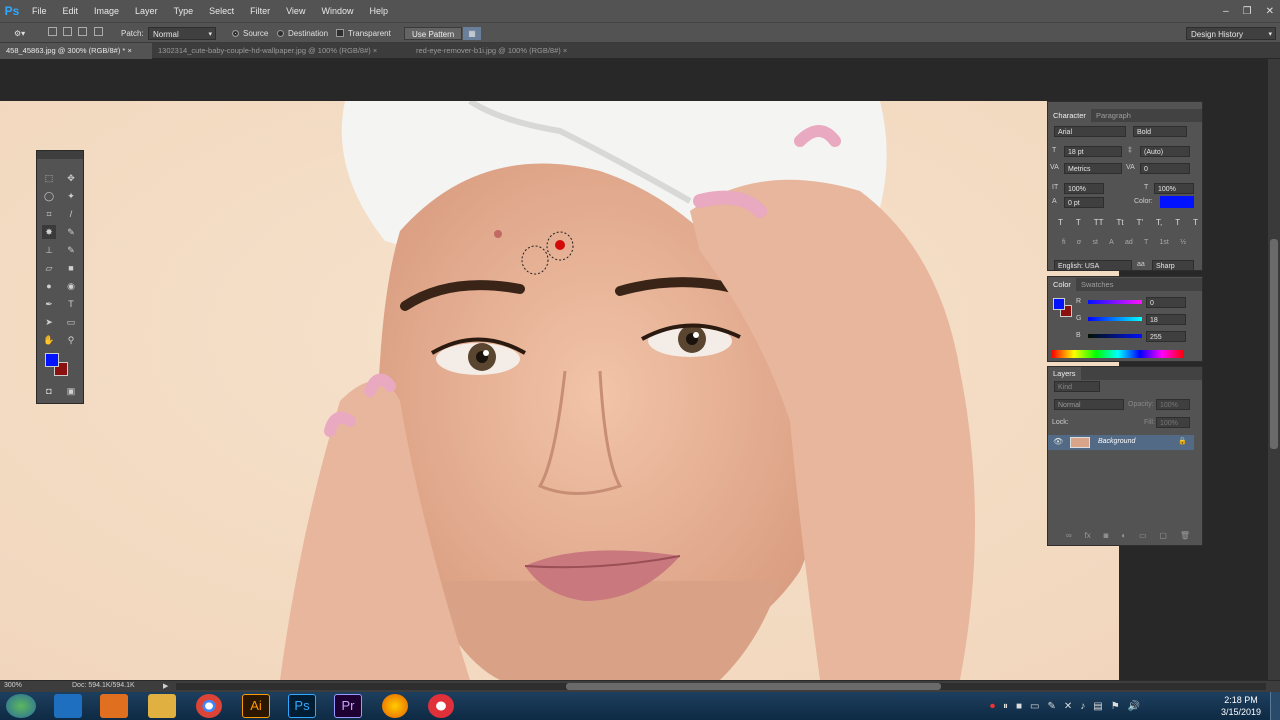 The image size is (1280, 720). I want to click on titling-button: T, so click(1146, 242).